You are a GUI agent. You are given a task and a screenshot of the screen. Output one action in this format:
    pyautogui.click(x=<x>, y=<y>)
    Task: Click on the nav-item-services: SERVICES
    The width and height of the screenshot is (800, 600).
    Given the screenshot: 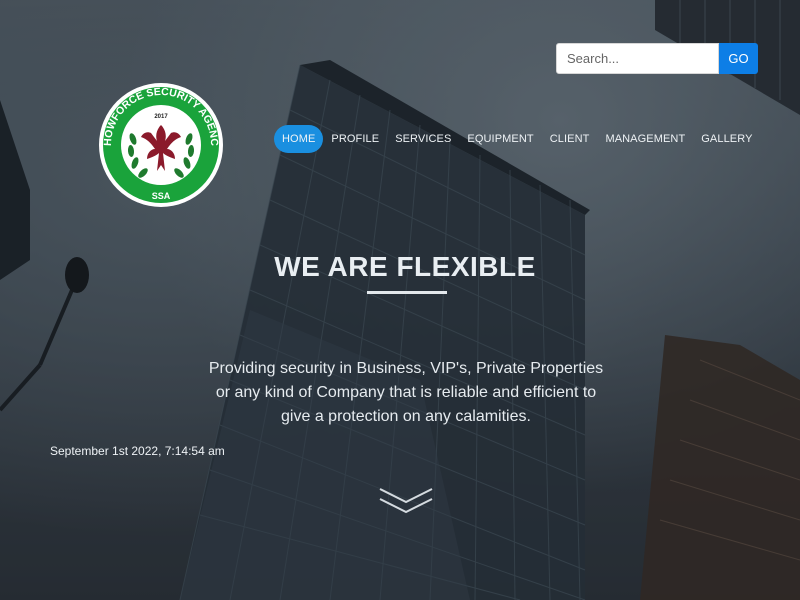 What is the action you would take?
    pyautogui.click(x=423, y=139)
    